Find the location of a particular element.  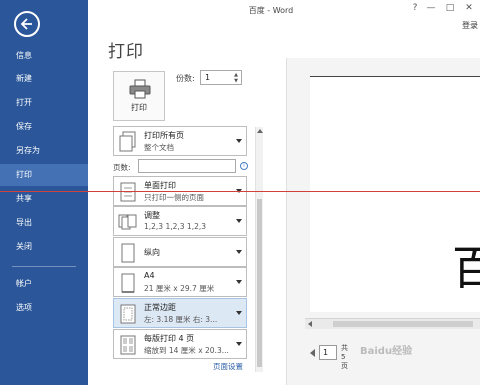

watermark: Baidu经验 is located at coordinates (386, 351).